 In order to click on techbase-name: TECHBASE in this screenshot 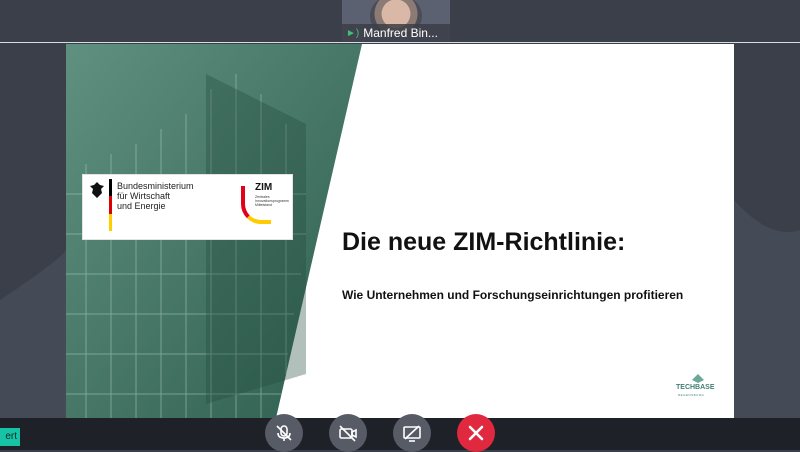, I will do `click(695, 387)`.